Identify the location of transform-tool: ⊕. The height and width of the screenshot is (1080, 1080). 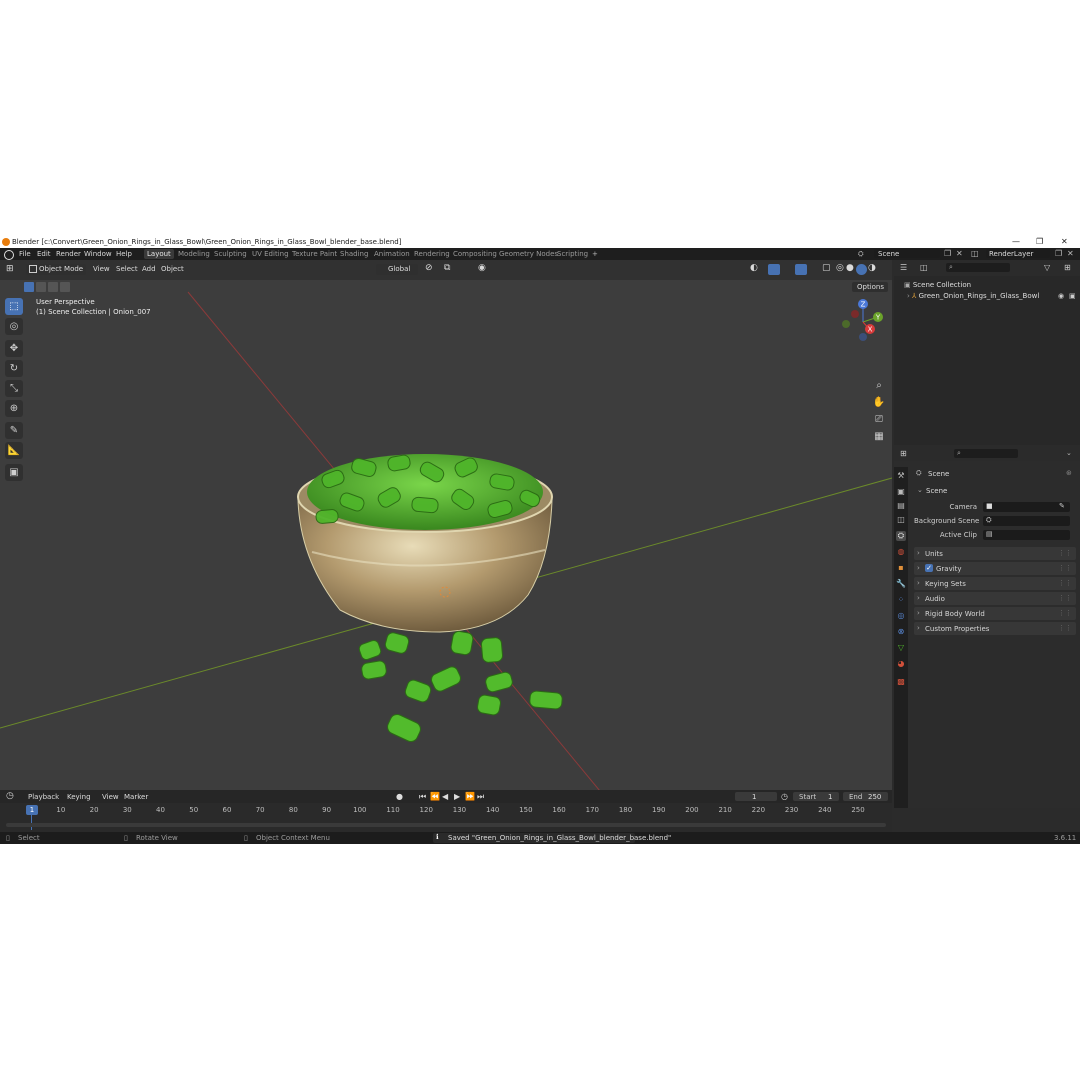
(14, 408).